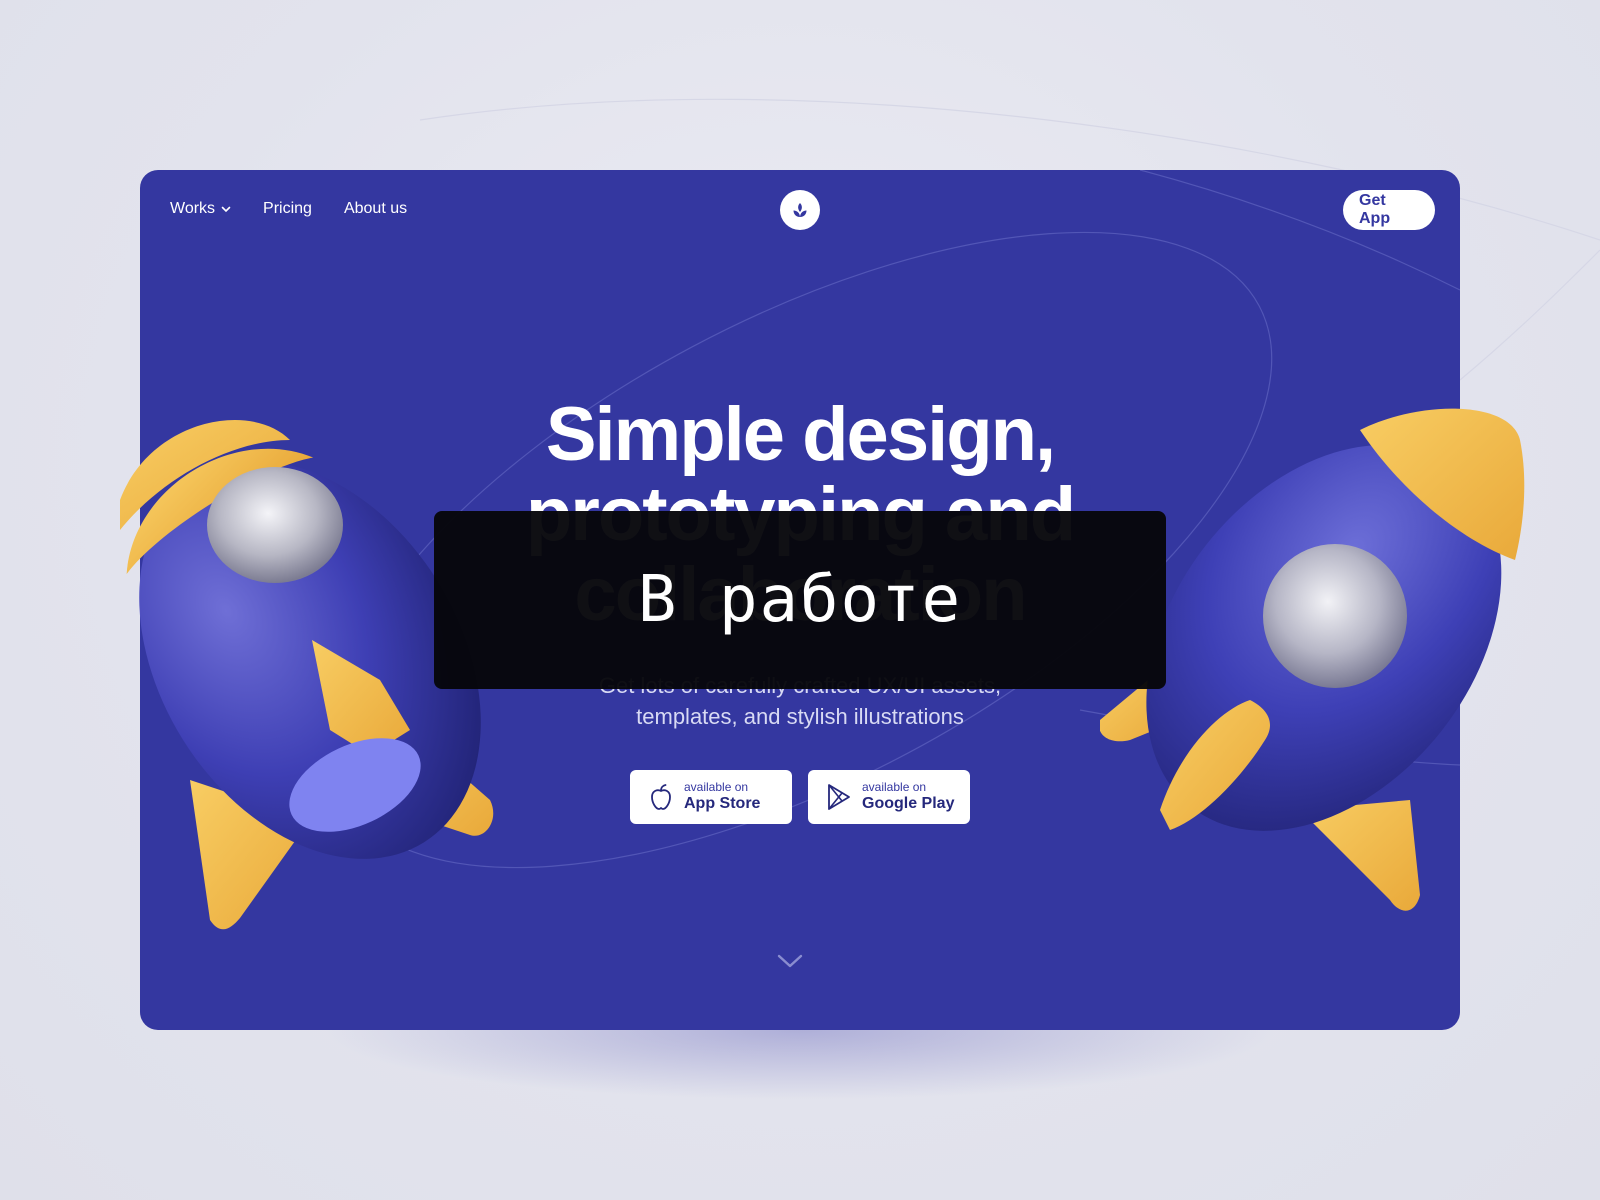 The width and height of the screenshot is (1600, 1200). What do you see at coordinates (894, 787) in the screenshot?
I see `google-play-small: available on` at bounding box center [894, 787].